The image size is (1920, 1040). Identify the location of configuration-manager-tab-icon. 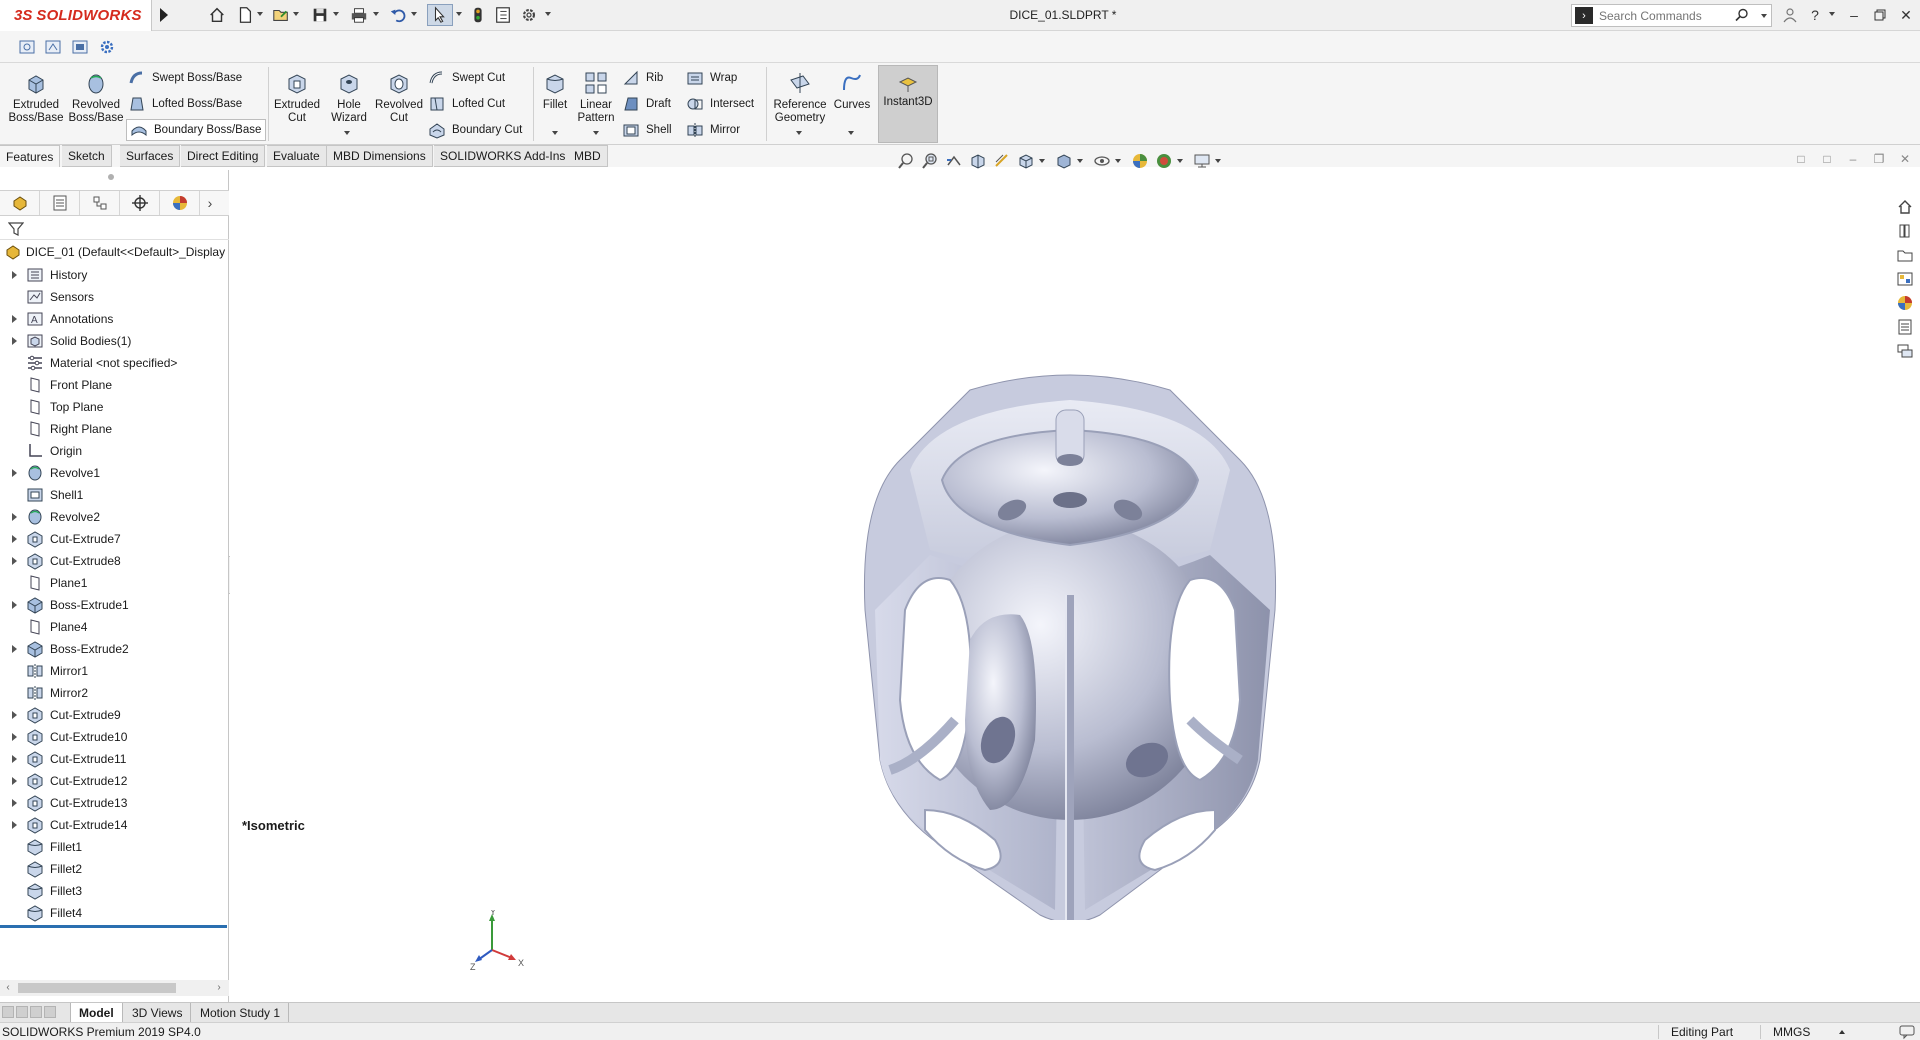
(100, 203).